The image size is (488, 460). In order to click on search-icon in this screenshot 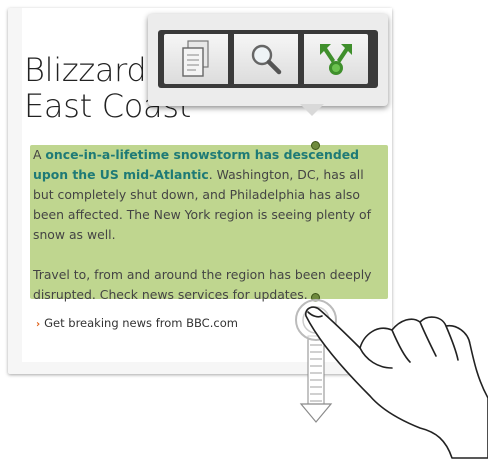, I will do `click(266, 59)`.